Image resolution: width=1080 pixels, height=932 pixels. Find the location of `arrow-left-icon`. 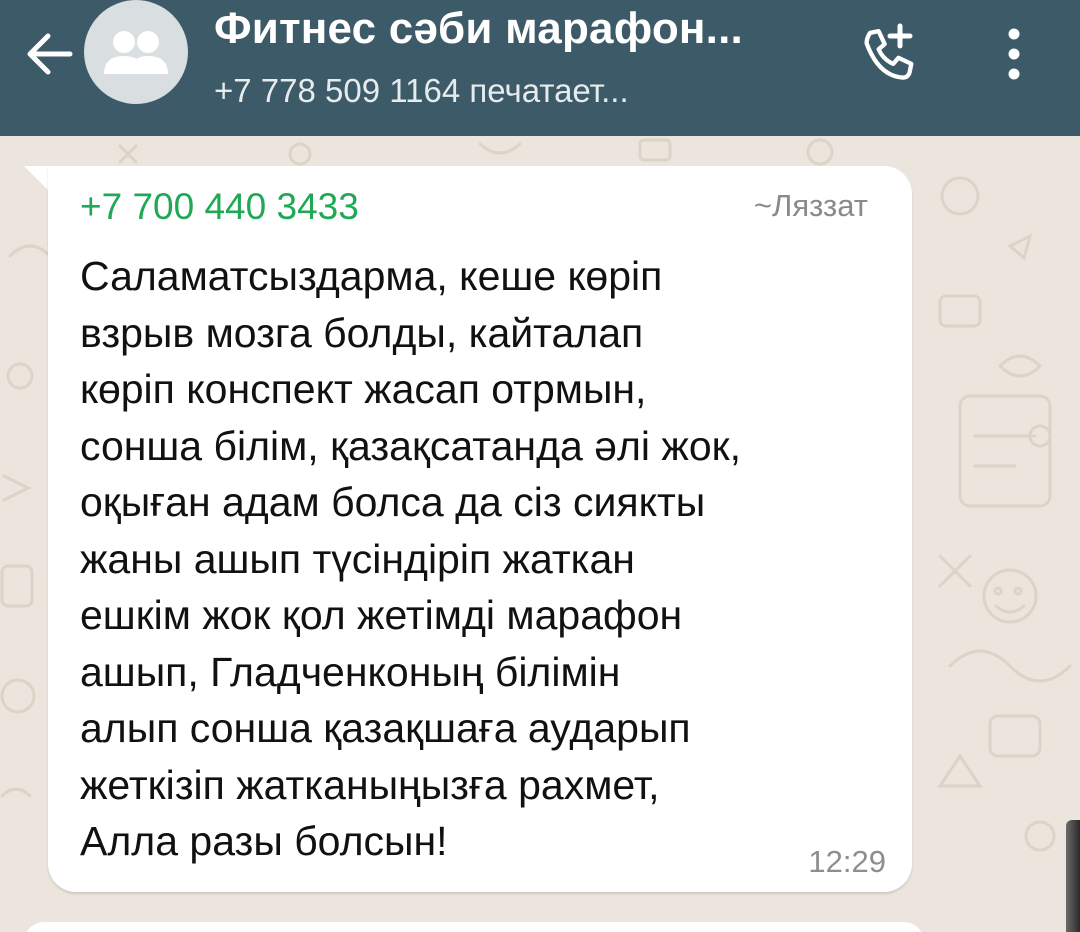

arrow-left-icon is located at coordinates (50, 54).